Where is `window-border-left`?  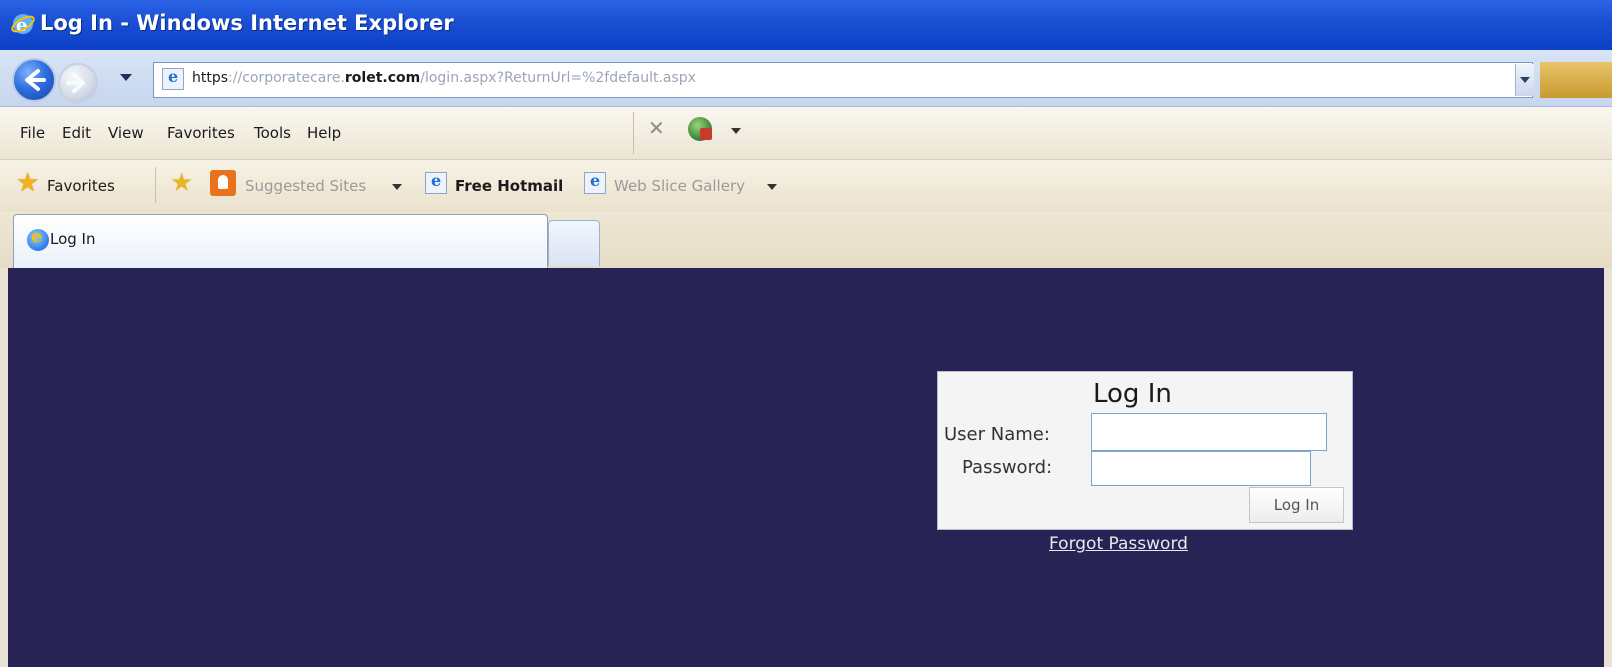 window-border-left is located at coordinates (4, 467).